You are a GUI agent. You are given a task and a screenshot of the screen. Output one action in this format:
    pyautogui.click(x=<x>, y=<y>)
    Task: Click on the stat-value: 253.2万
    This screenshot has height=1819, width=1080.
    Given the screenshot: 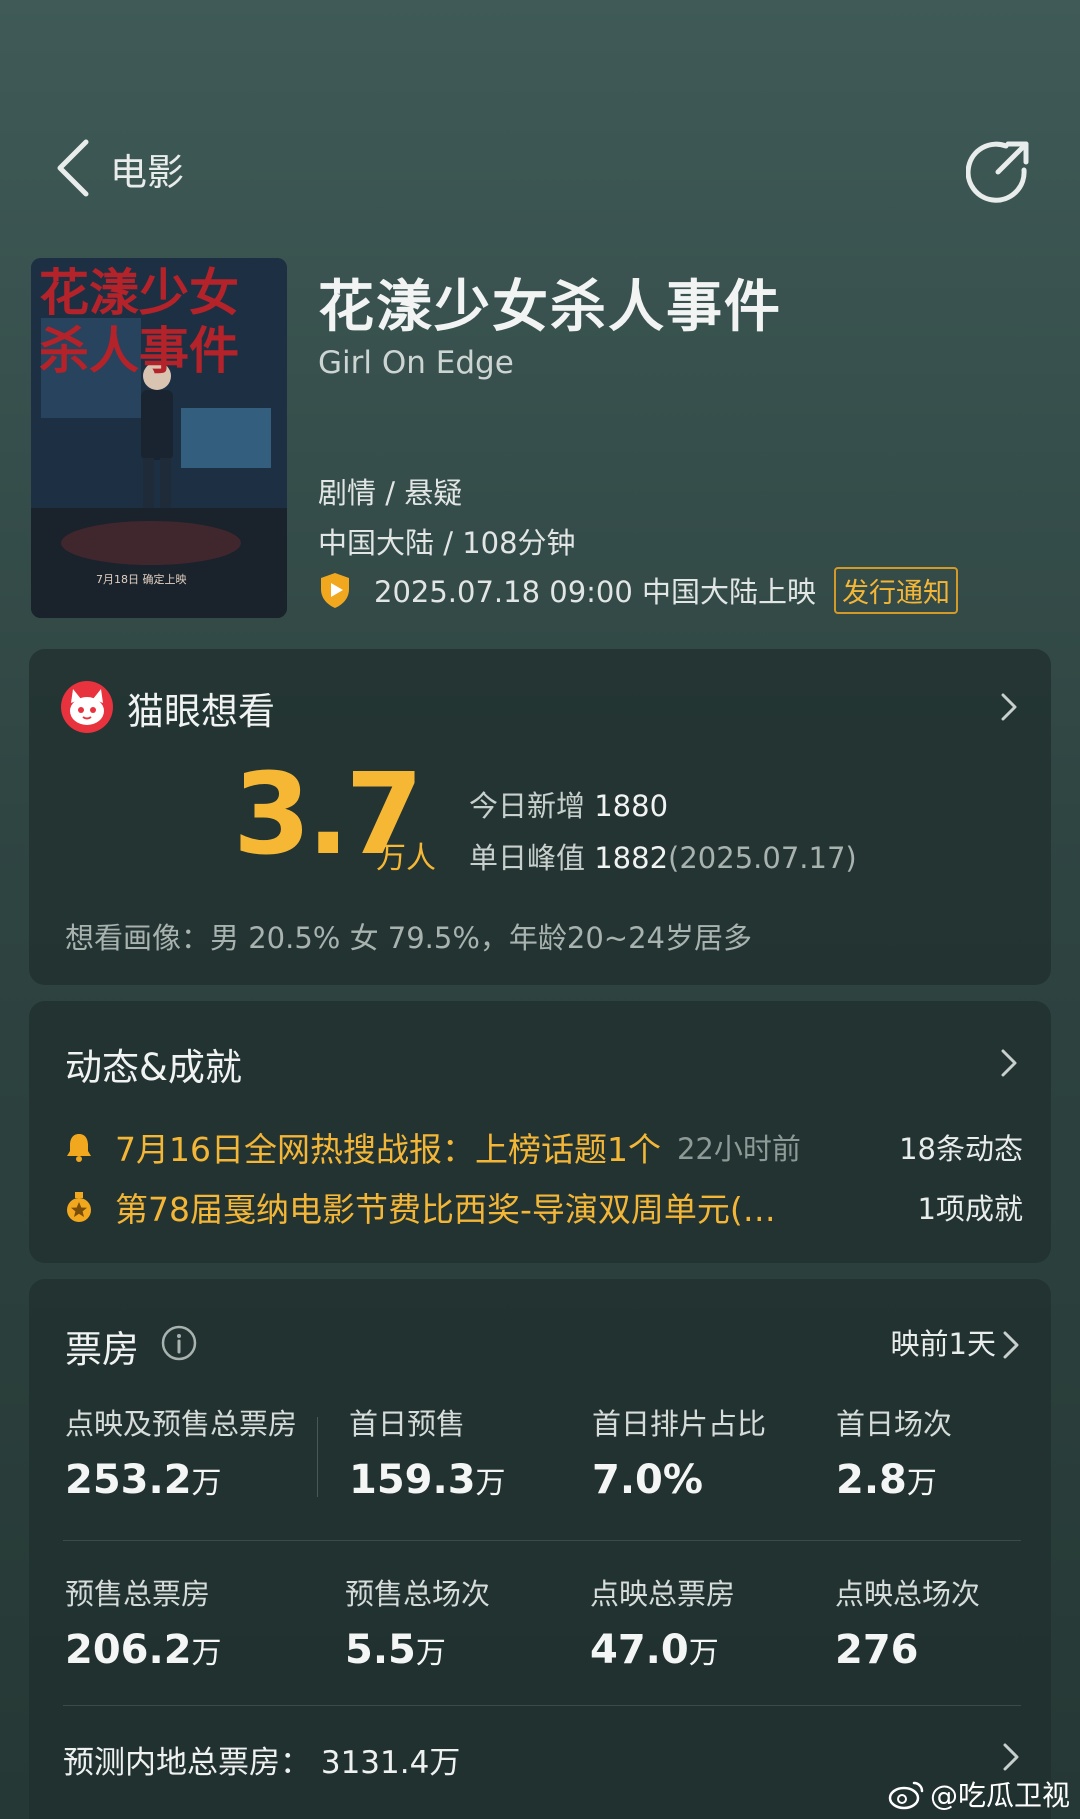 What is the action you would take?
    pyautogui.click(x=143, y=1480)
    